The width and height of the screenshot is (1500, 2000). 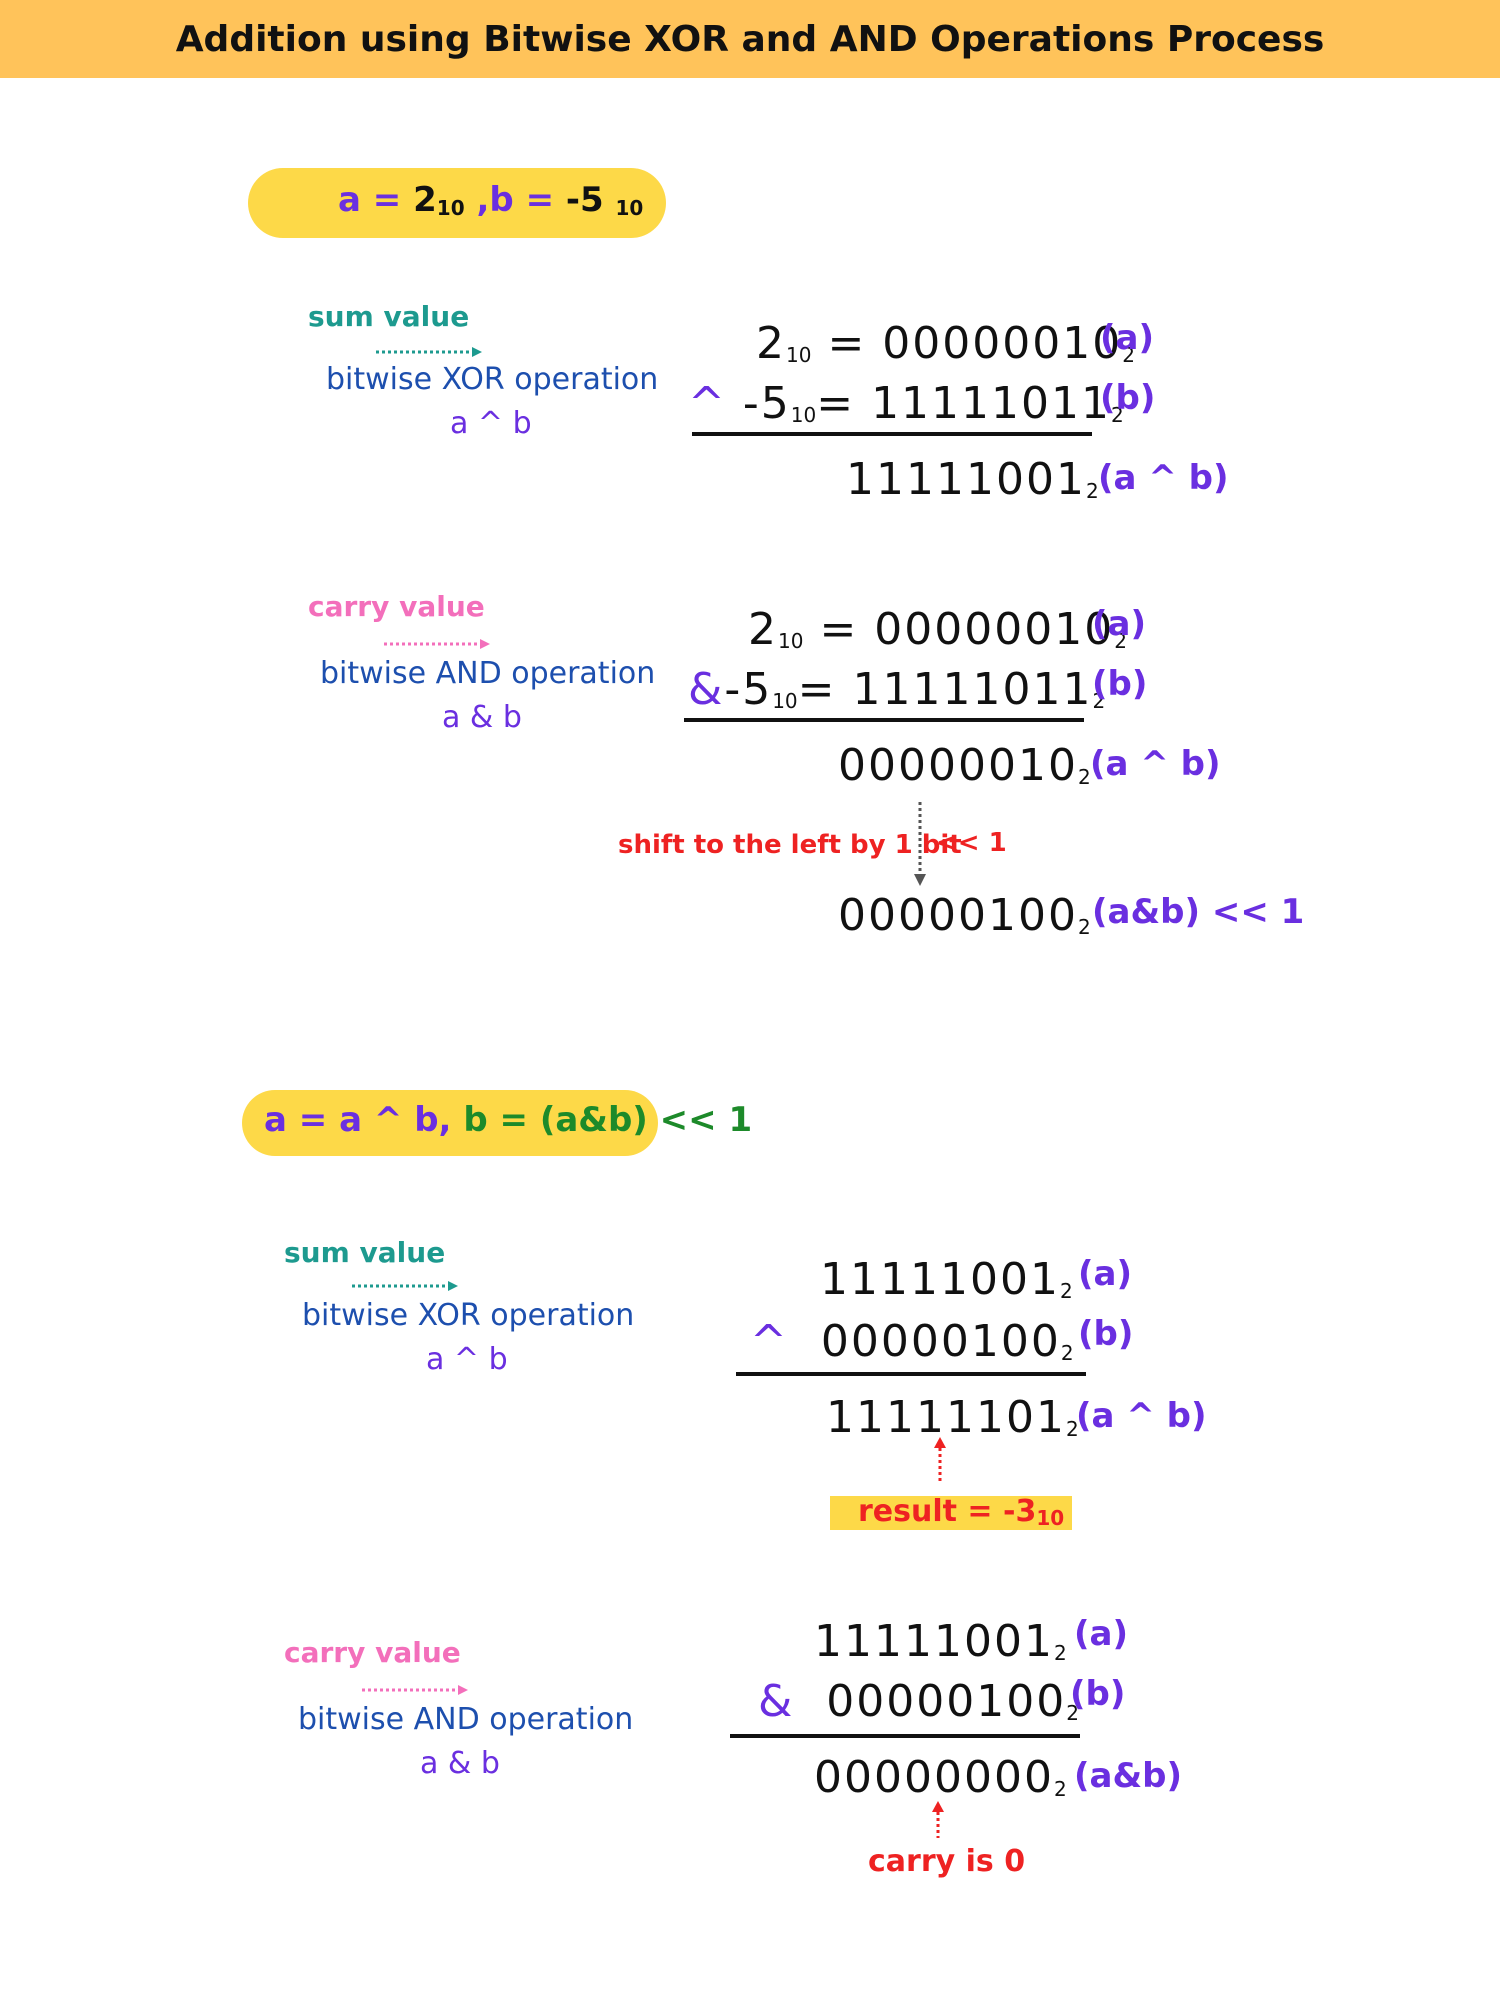 I want to click on assignment: a = a ^ b, b = (a&b) << 1, so click(x=508, y=1120).